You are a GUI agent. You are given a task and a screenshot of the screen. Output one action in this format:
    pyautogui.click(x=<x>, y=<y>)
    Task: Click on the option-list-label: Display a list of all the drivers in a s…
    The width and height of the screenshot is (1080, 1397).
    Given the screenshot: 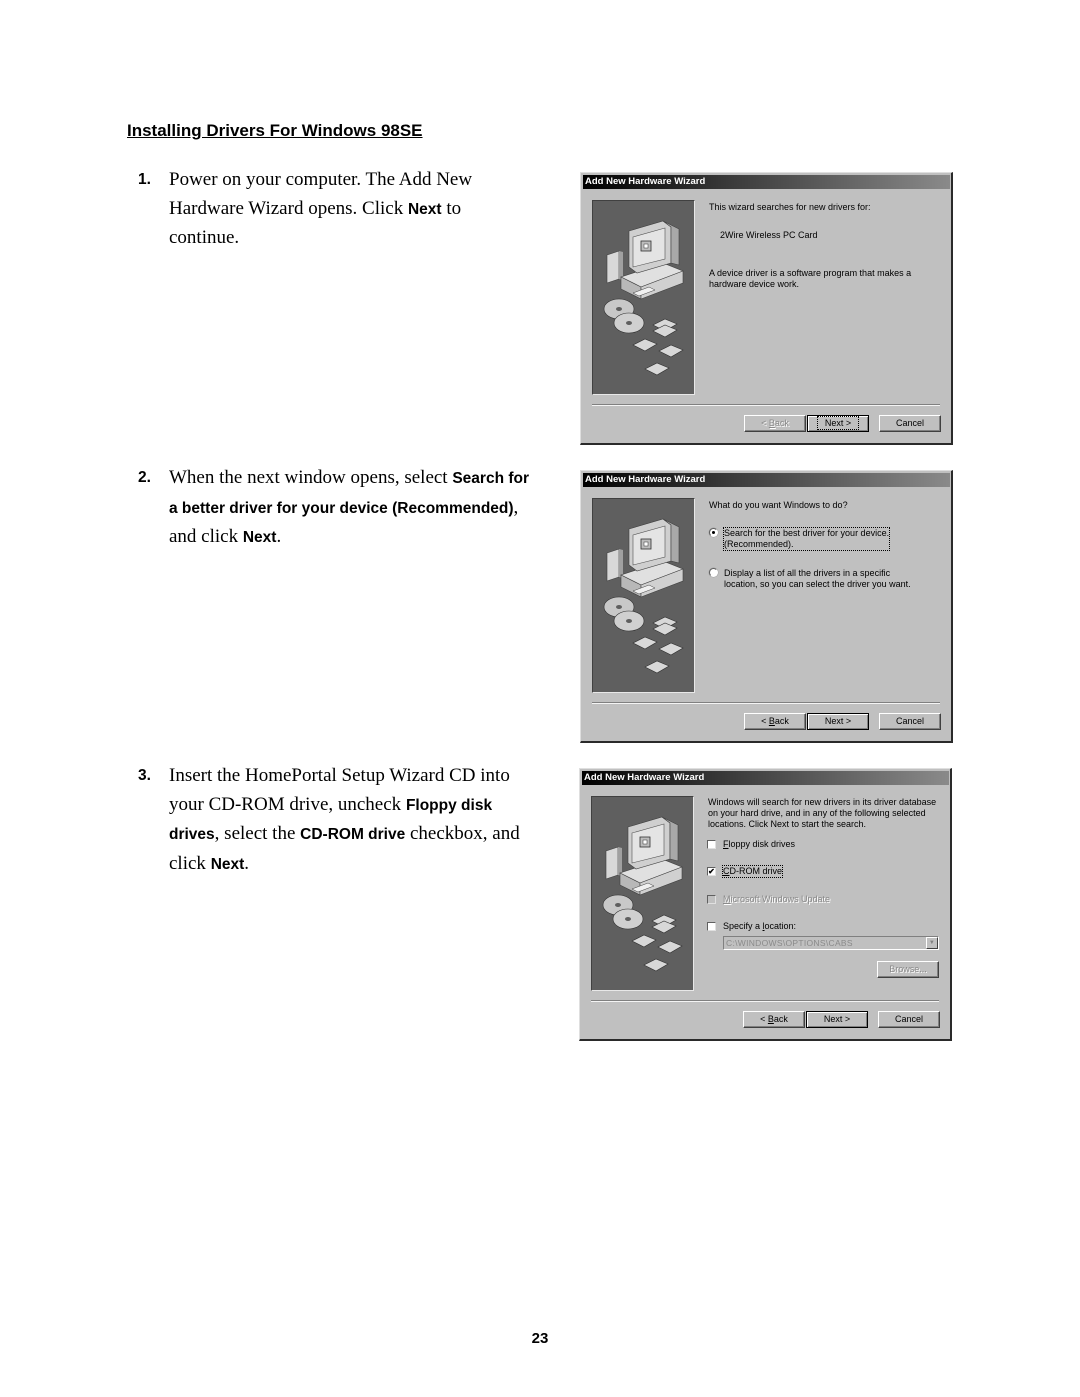 What is the action you would take?
    pyautogui.click(x=817, y=579)
    